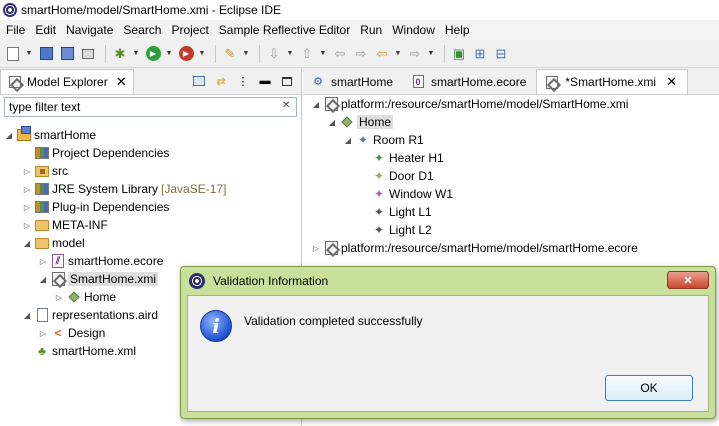 The width and height of the screenshot is (719, 426). I want to click on tree-item-label: smartHome.ecore, so click(116, 261).